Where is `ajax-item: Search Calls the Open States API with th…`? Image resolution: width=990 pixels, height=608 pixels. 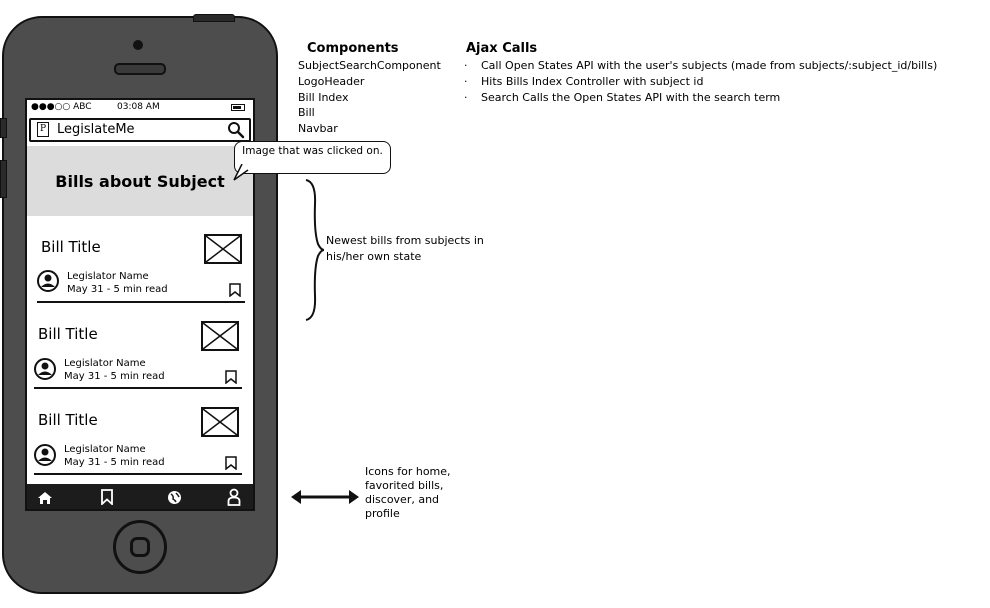
ajax-item: Search Calls the Open States API with th… is located at coordinates (631, 97).